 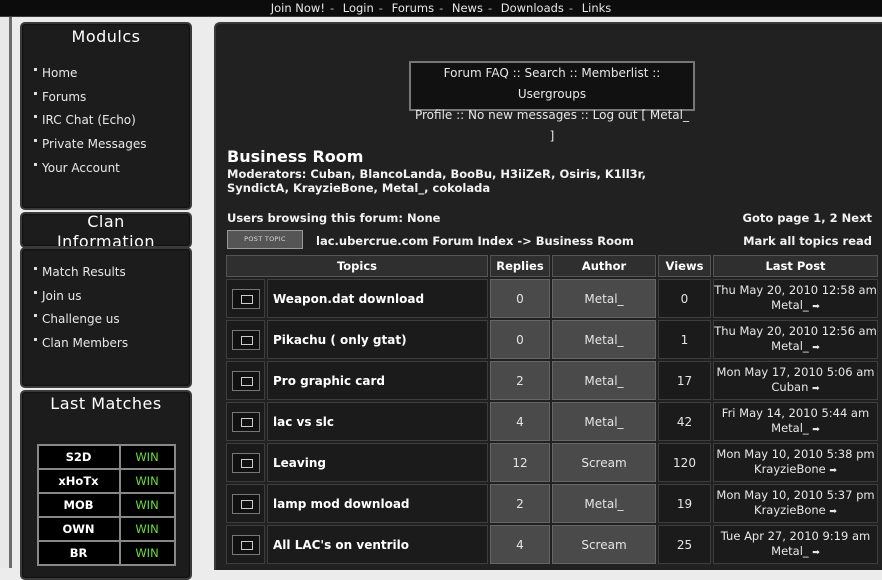 I want to click on topic-title: Weapon.dat download, so click(x=377, y=298).